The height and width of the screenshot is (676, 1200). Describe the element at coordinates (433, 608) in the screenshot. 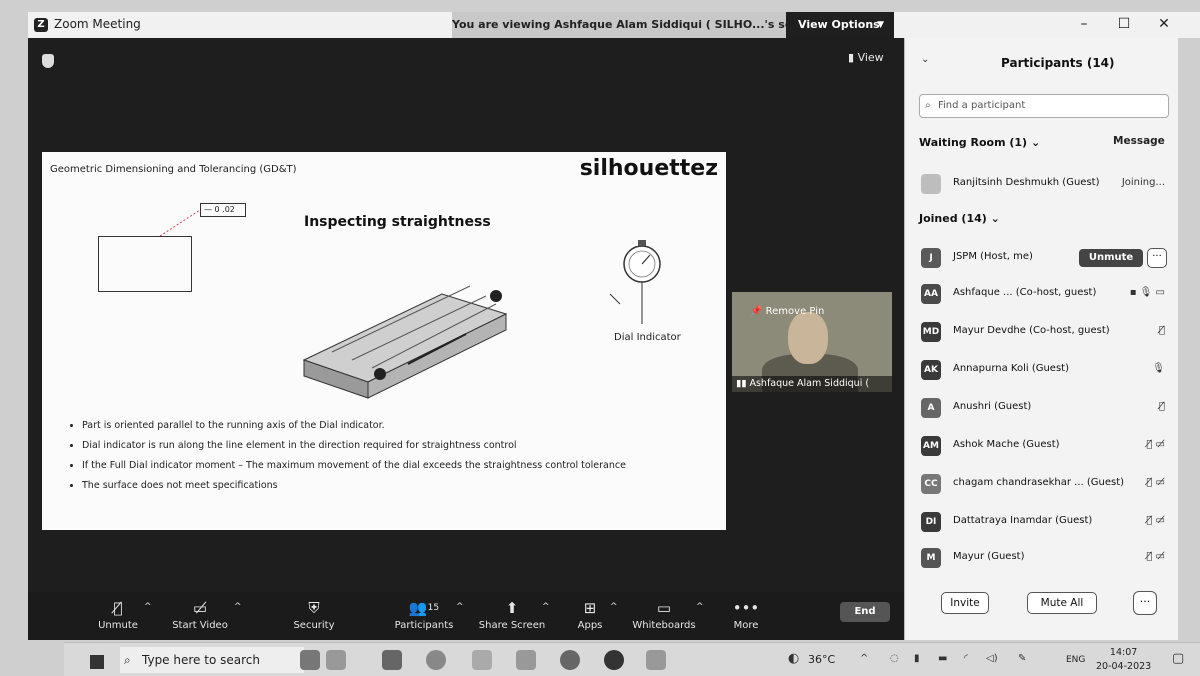

I see `participants-count: 15` at that location.